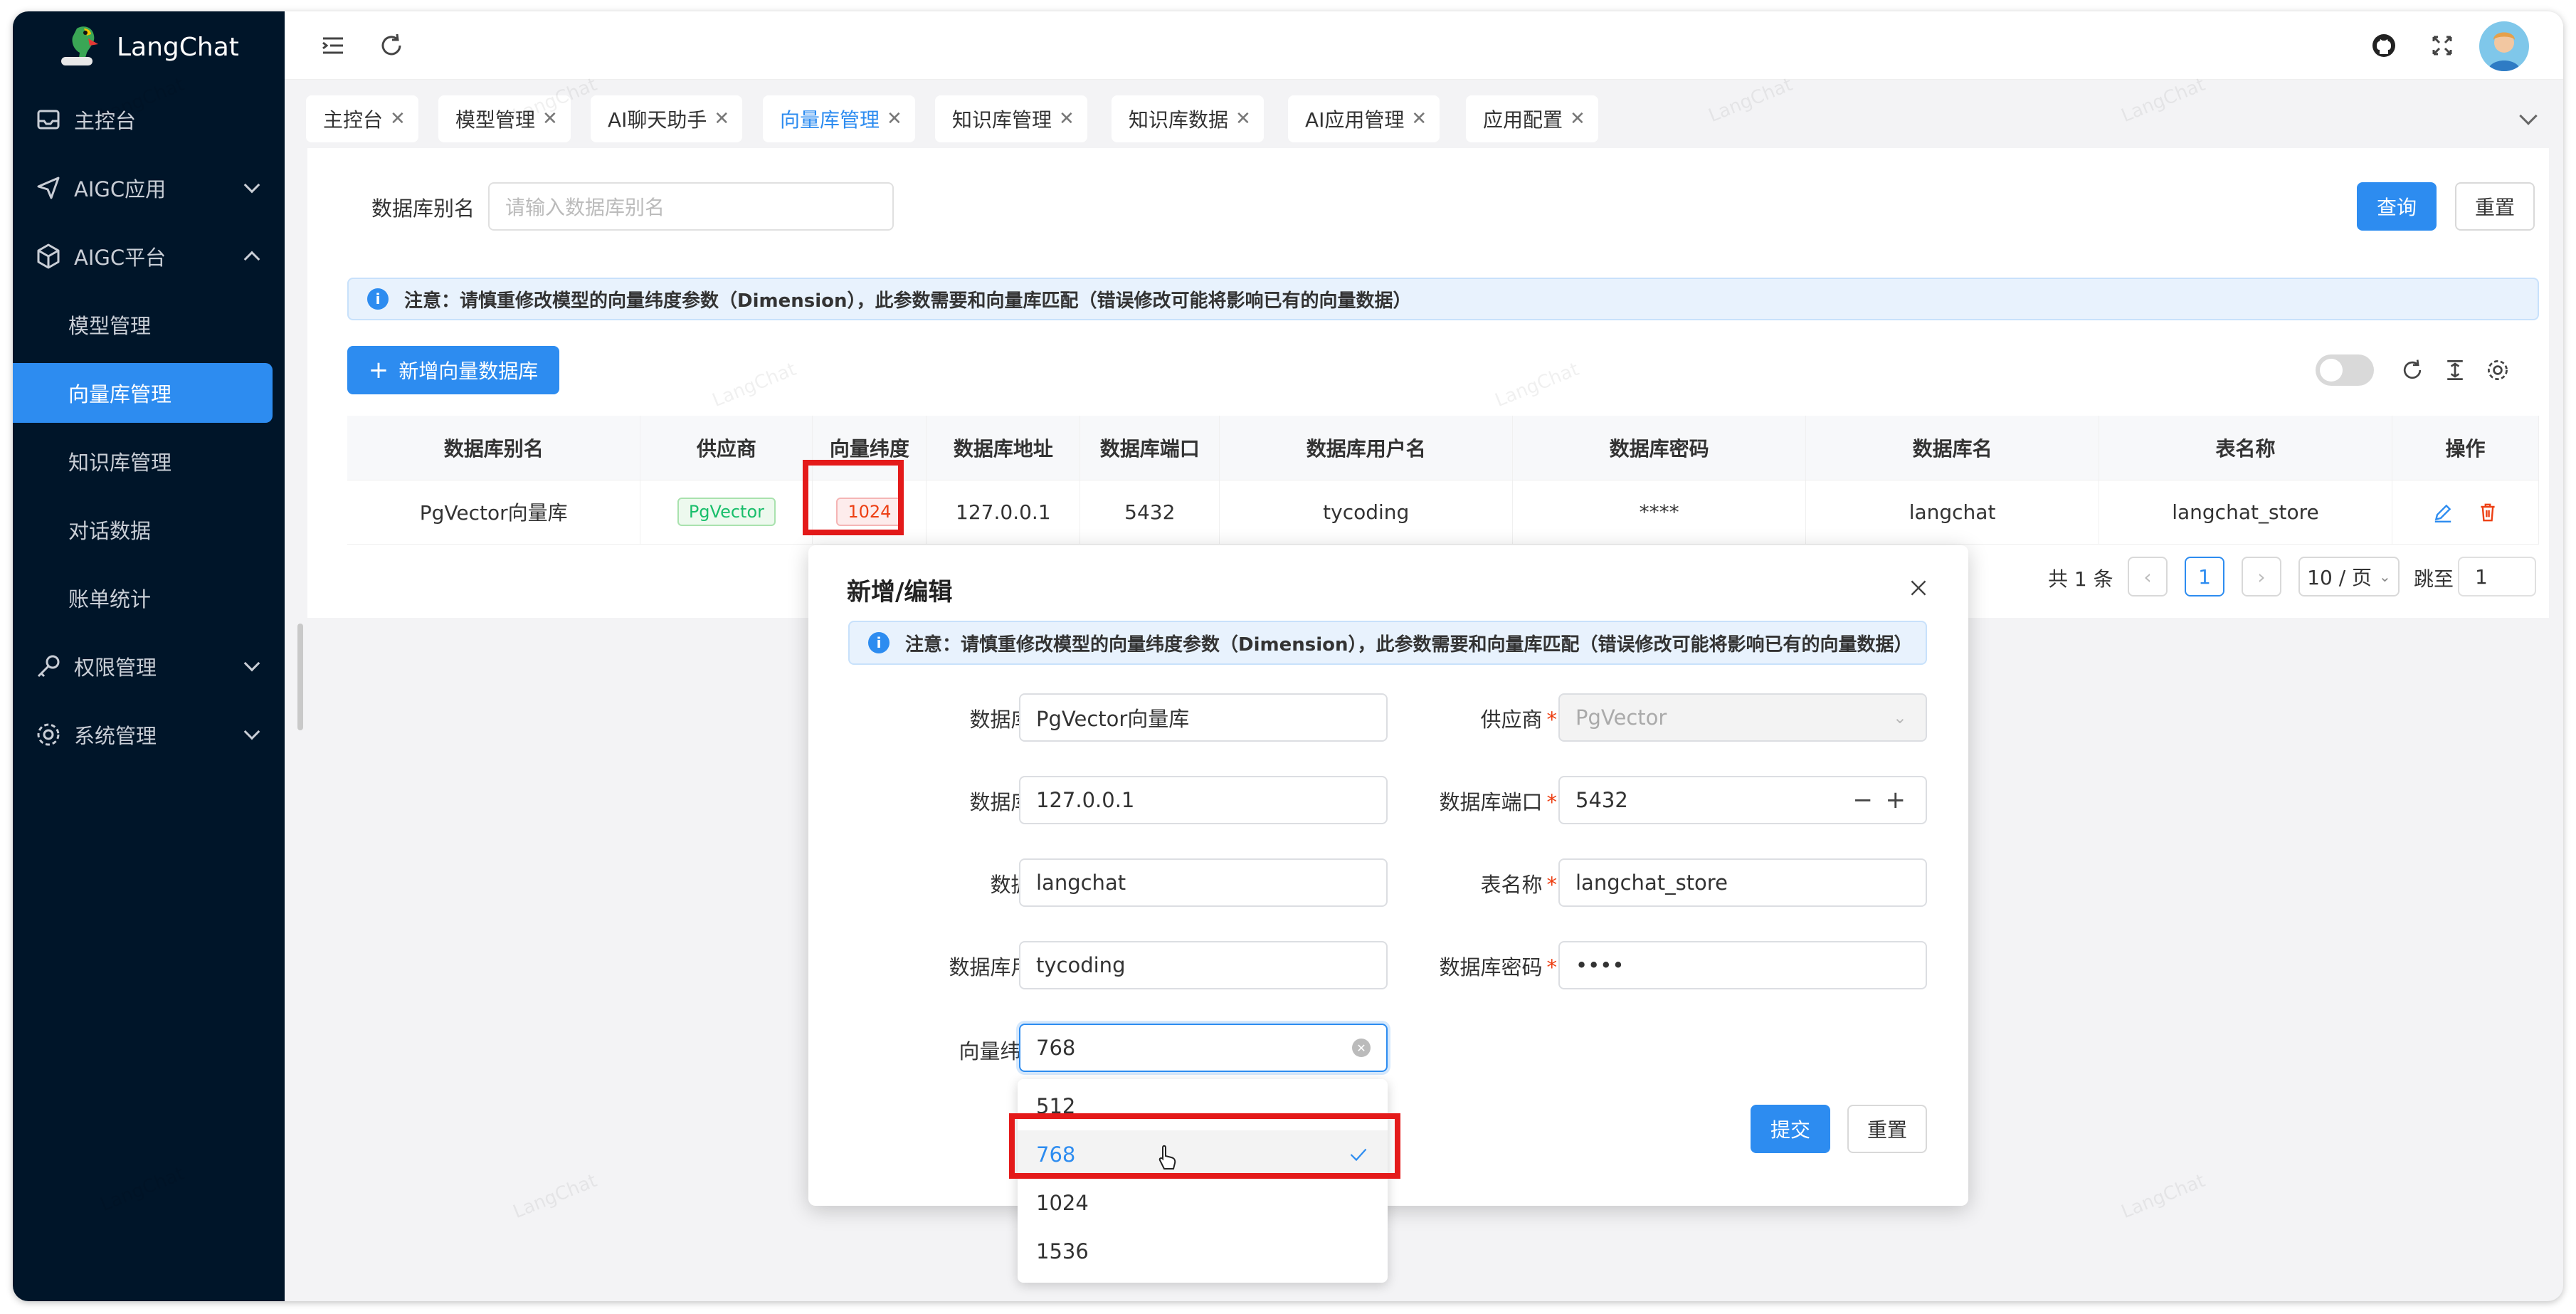 This screenshot has width=2576, height=1314. I want to click on sidebar-item-system: 系统管理, so click(149, 734).